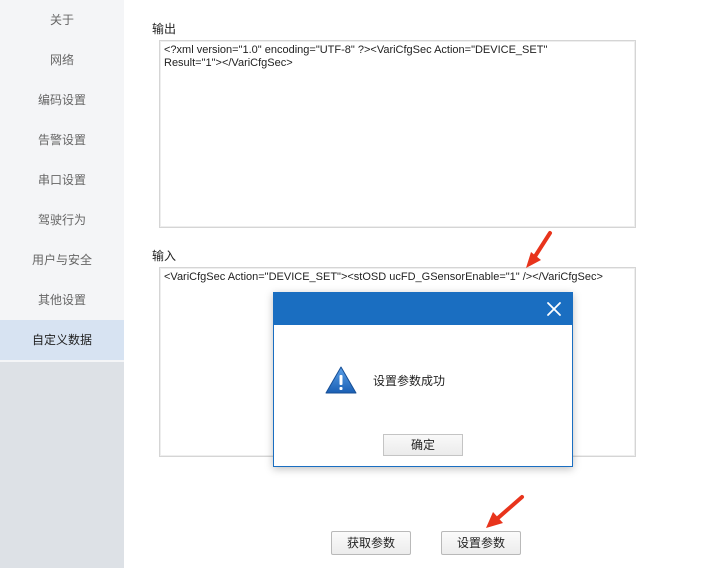  Describe the element at coordinates (62, 60) in the screenshot. I see `sidebar-item-network: 网络` at that location.